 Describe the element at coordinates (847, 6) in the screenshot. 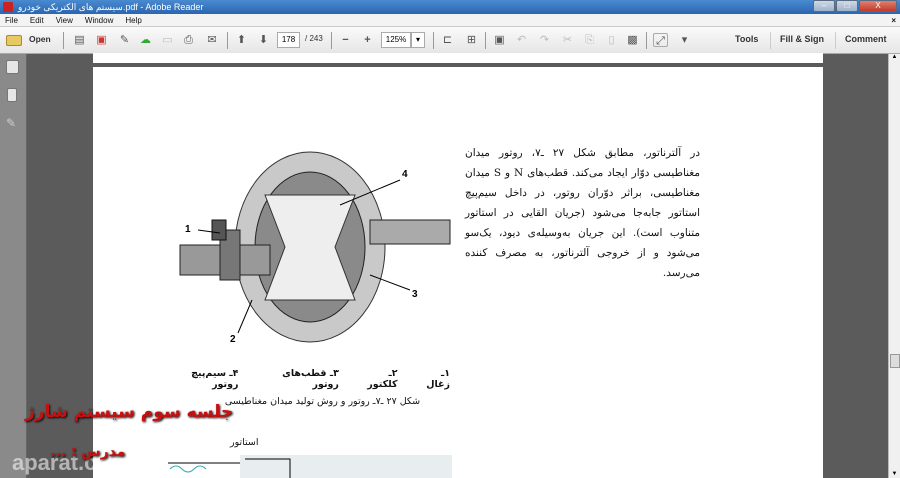

I see `maximize-button: □` at that location.